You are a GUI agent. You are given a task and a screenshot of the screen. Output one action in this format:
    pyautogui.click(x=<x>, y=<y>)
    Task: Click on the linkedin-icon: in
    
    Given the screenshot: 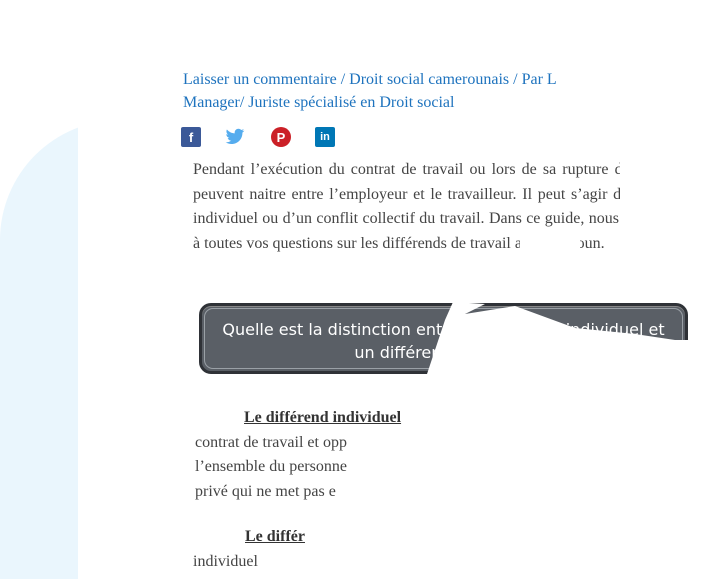 What is the action you would take?
    pyautogui.click(x=325, y=137)
    